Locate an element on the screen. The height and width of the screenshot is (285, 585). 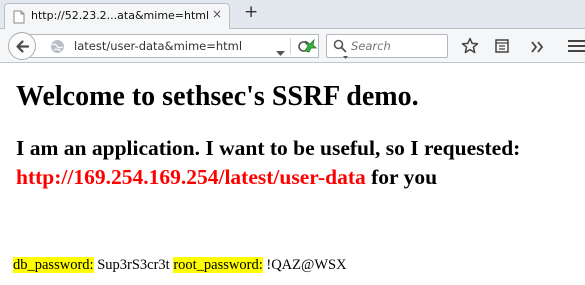
overflow-chevrons-icon is located at coordinates (538, 49).